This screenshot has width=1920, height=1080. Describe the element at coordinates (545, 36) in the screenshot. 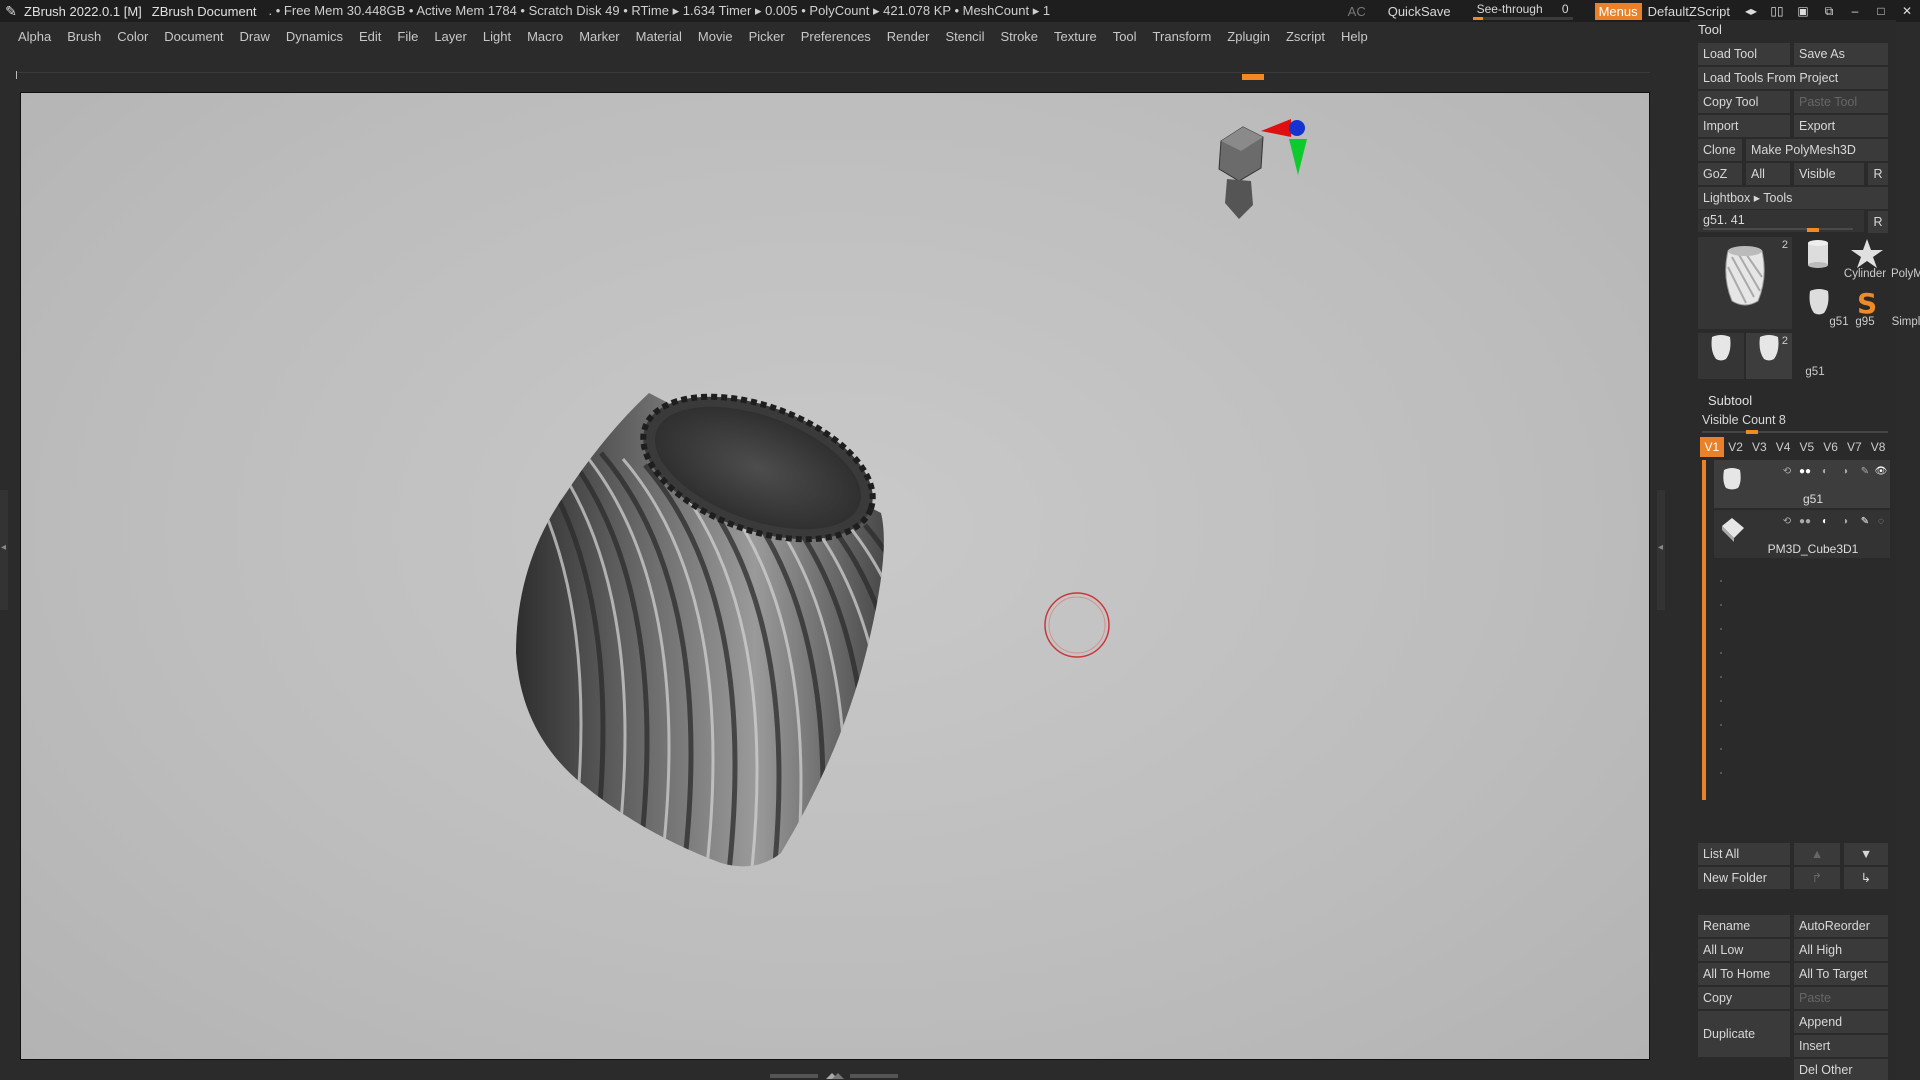

I see `menu-macro: Macro` at that location.